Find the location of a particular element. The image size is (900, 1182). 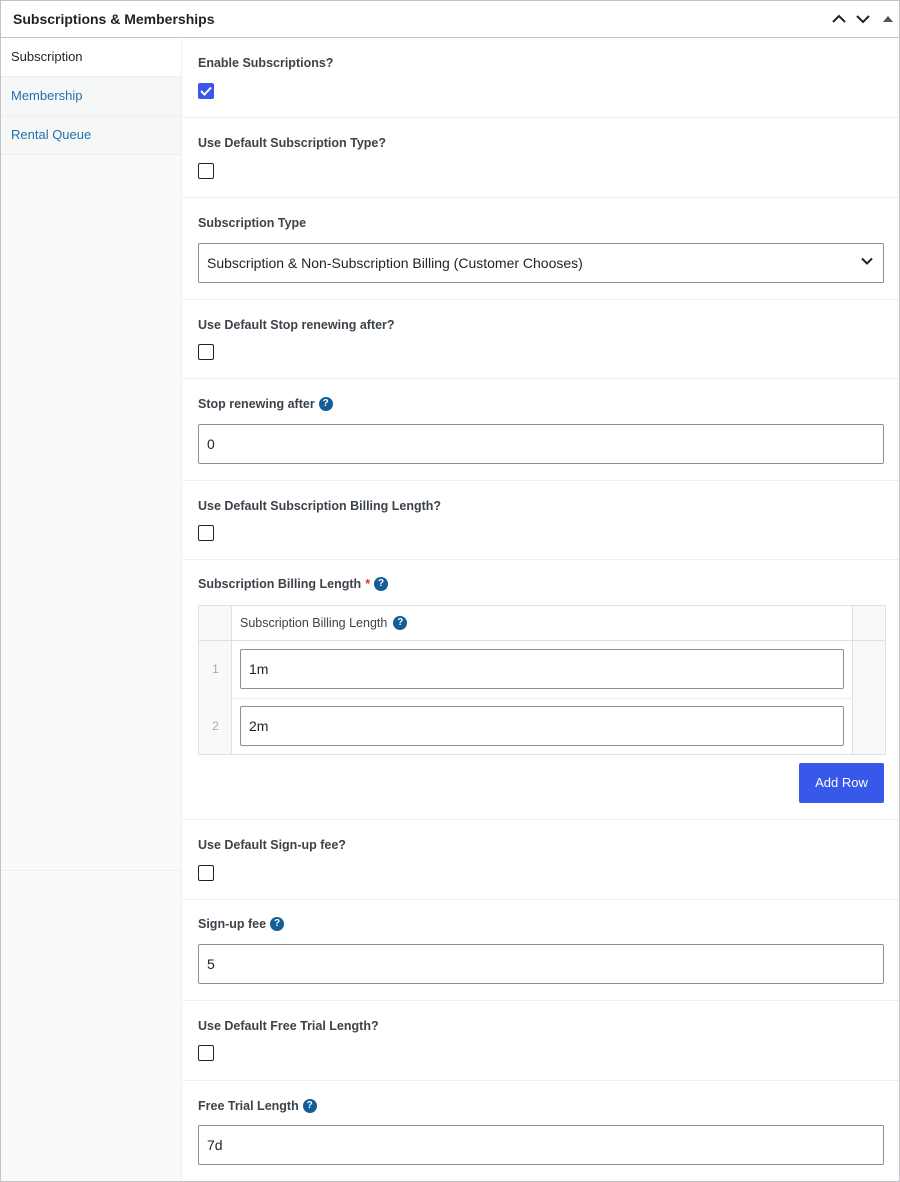

field-label-row: Stop renewing after ? is located at coordinates (265, 404).